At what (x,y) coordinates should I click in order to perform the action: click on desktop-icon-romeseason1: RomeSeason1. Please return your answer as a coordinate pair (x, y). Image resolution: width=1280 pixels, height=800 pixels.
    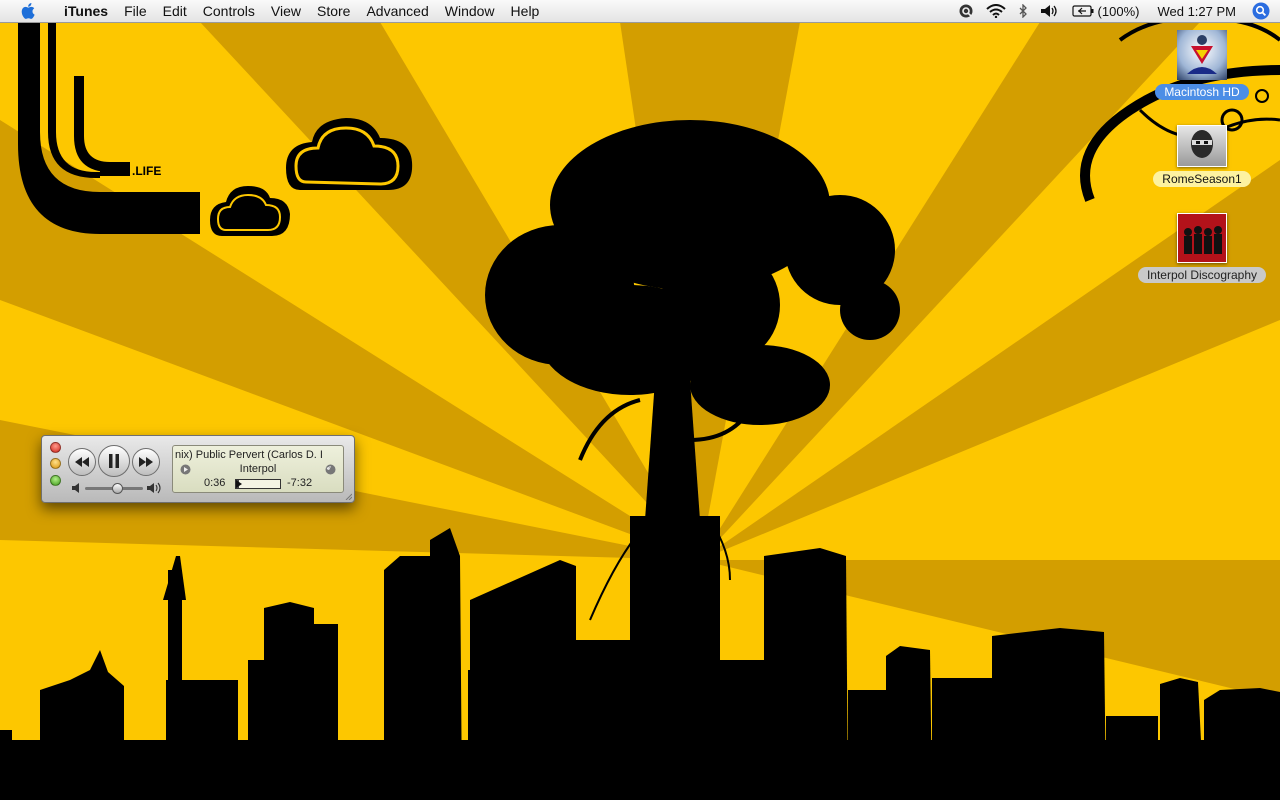
    Looking at the image, I should click on (1202, 156).